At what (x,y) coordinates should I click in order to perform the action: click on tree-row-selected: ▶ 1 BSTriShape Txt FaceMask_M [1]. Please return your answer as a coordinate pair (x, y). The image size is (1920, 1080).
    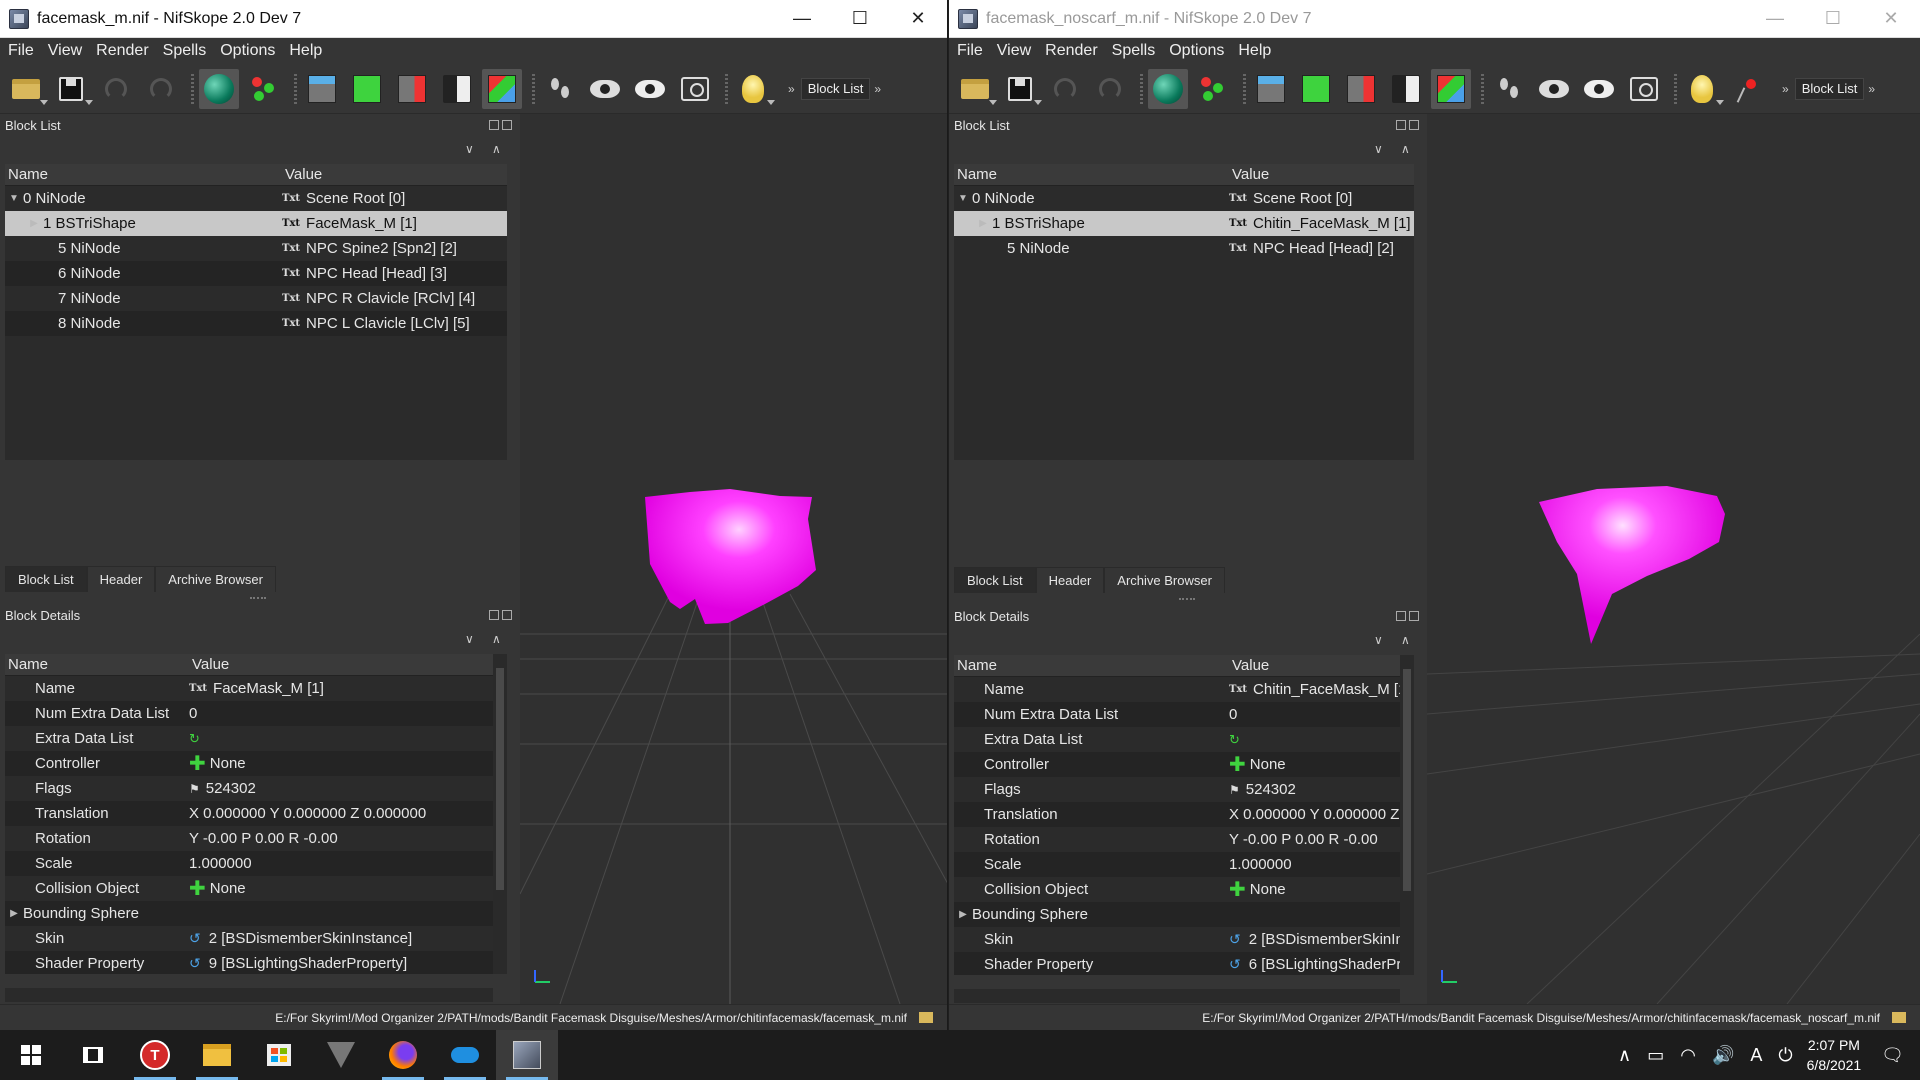
    Looking at the image, I should click on (256, 223).